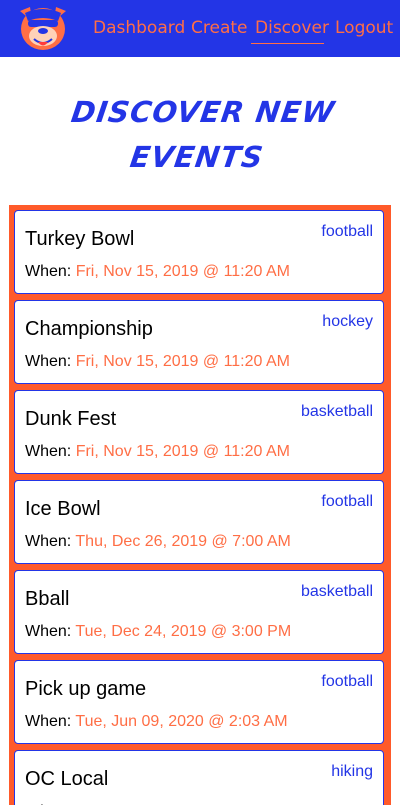  What do you see at coordinates (203, 134) in the screenshot?
I see `page-title: Discover New Events` at bounding box center [203, 134].